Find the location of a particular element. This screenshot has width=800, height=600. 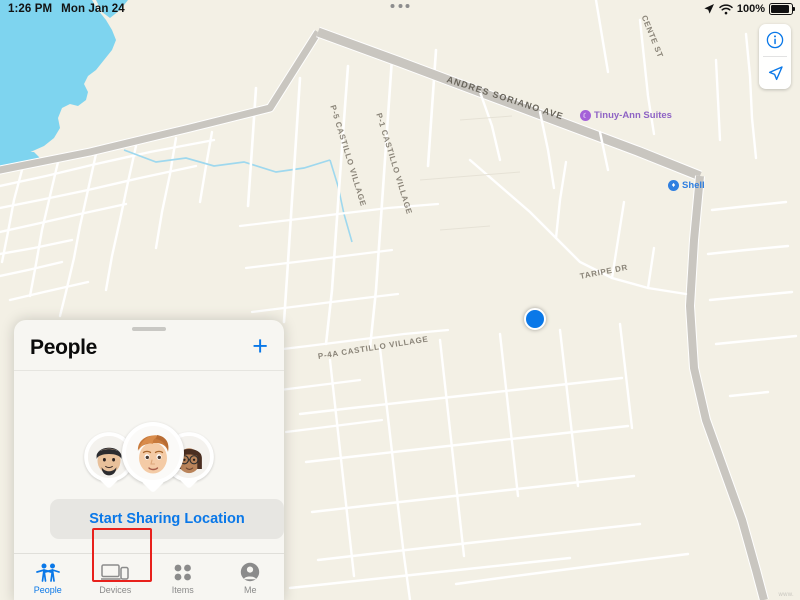

panel-body: Start Sharing Location is located at coordinates (149, 462).